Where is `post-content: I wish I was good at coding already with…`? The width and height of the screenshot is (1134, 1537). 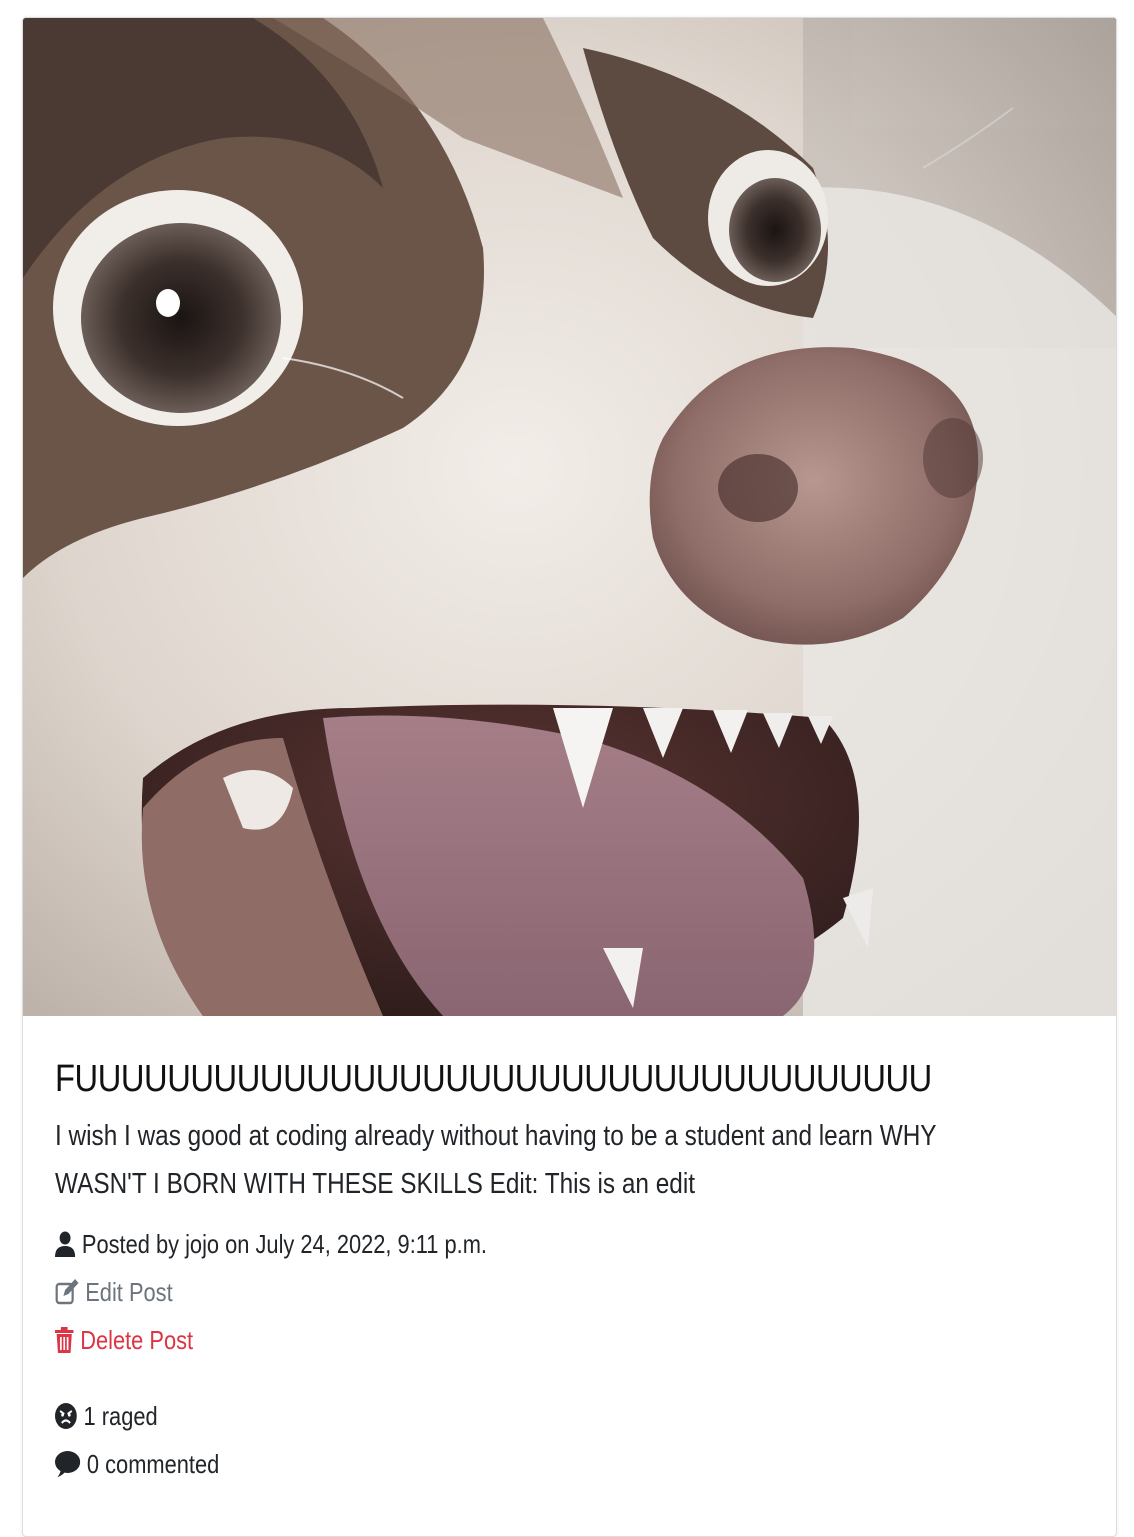
post-content: I wish I was good at coding already with… is located at coordinates (496, 1160).